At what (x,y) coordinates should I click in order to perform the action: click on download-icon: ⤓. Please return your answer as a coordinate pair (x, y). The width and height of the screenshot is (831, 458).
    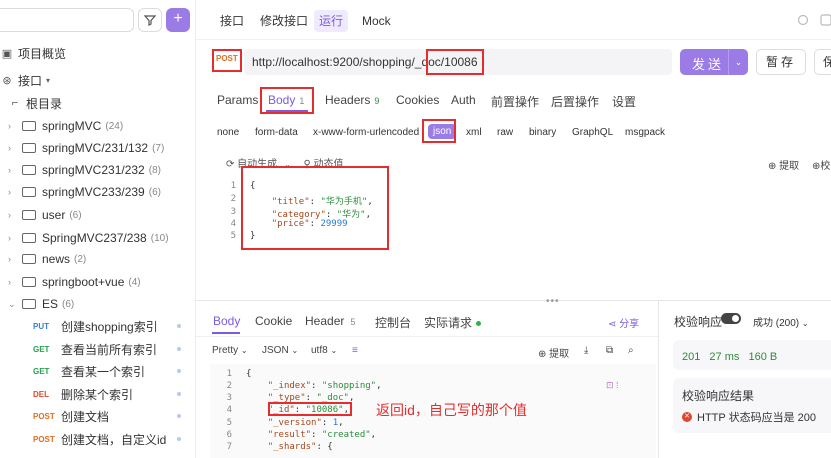
    Looking at the image, I should click on (586, 350).